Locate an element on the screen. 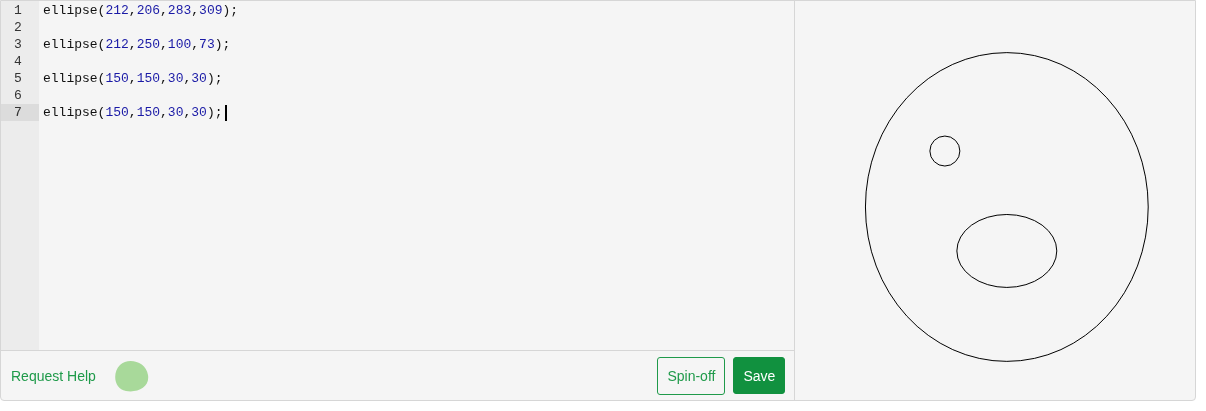 The image size is (1206, 411). line-number: 2 is located at coordinates (18, 27).